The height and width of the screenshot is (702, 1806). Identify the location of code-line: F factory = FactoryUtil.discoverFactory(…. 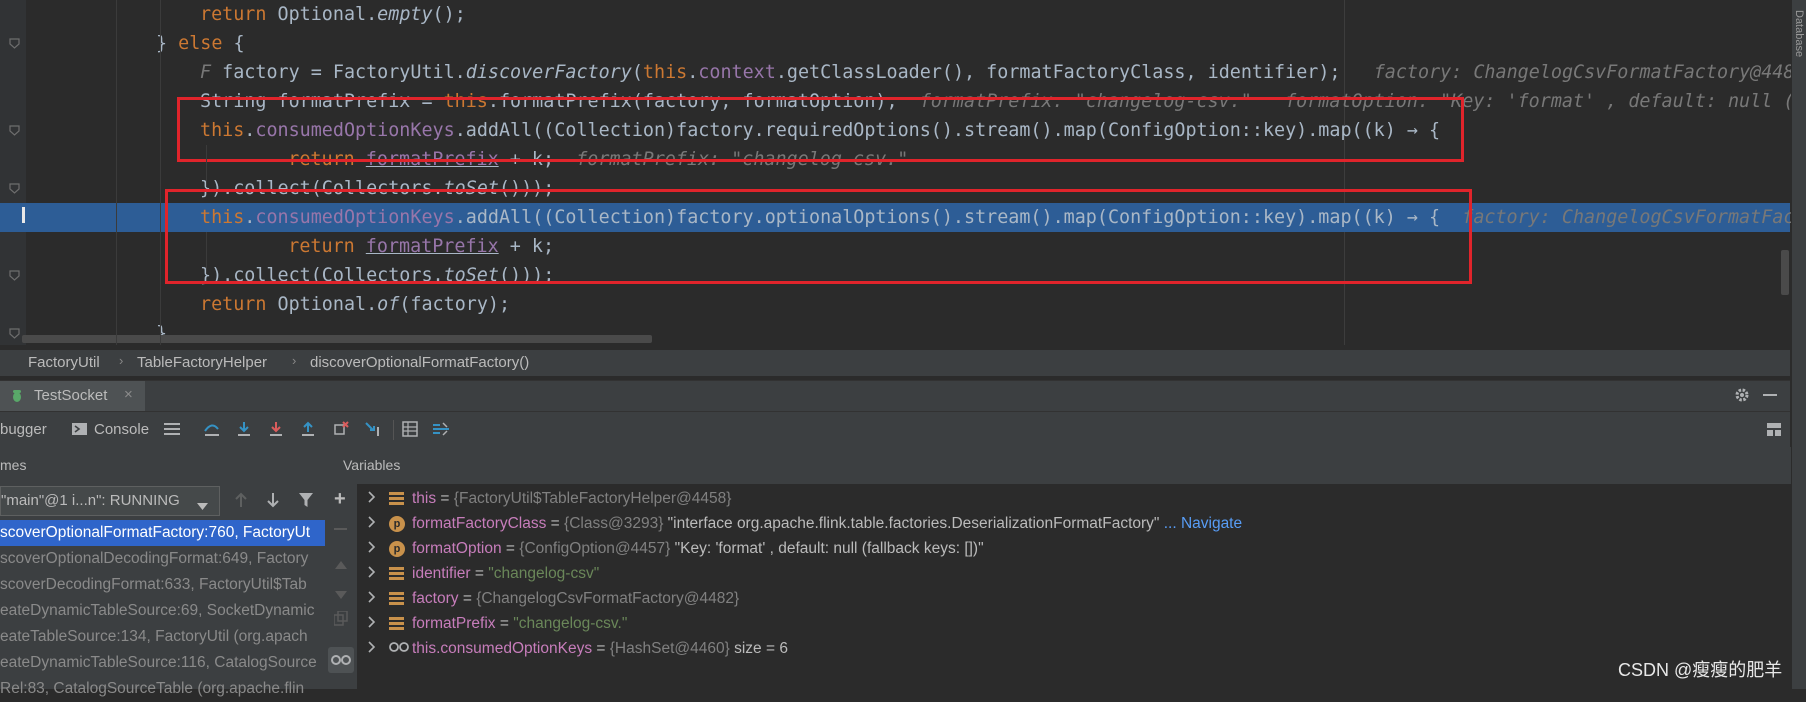
(903, 72).